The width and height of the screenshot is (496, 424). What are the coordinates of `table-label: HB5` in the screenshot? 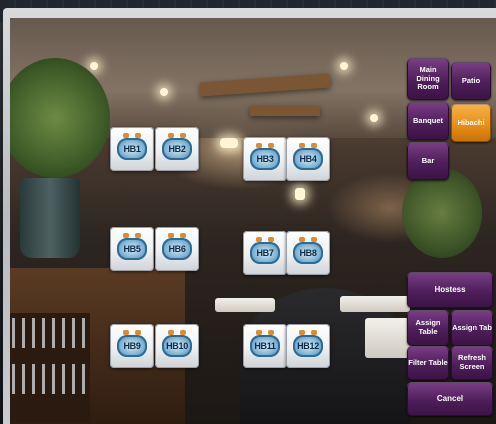 It's located at (132, 249).